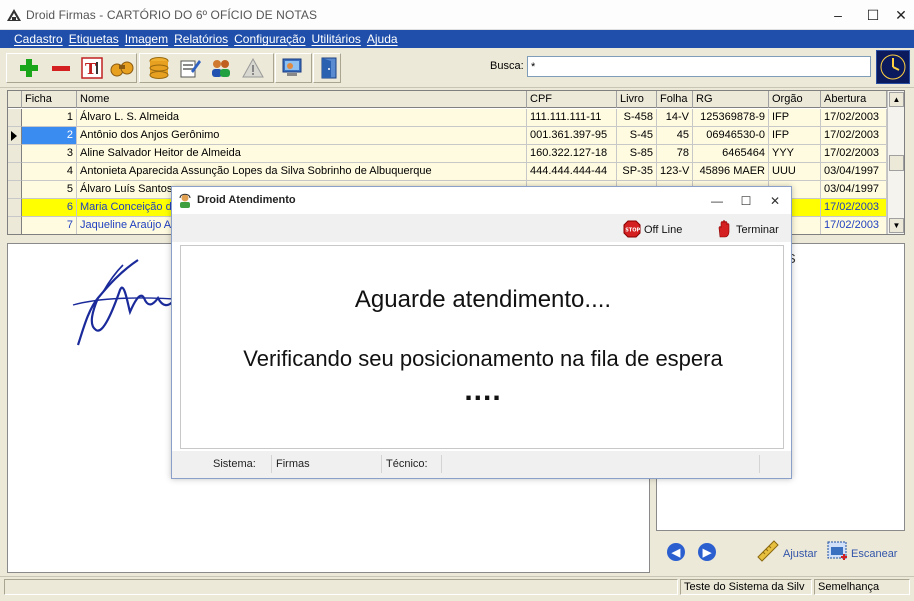 Image resolution: width=914 pixels, height=601 pixels. Describe the element at coordinates (49, 190) in the screenshot. I see `cell-ficha: 5` at that location.